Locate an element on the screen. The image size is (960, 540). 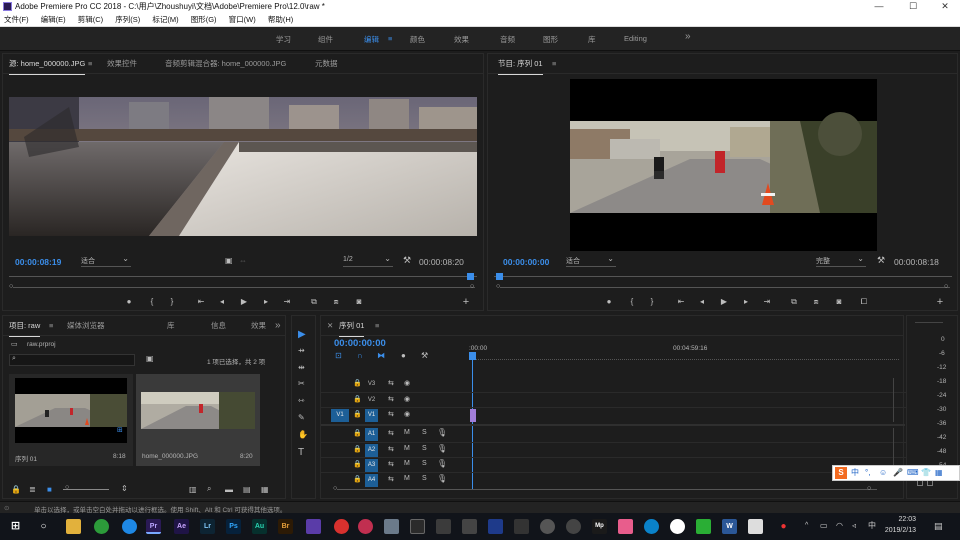
v1-eye-icon: ◉ is located at coordinates (407, 414).